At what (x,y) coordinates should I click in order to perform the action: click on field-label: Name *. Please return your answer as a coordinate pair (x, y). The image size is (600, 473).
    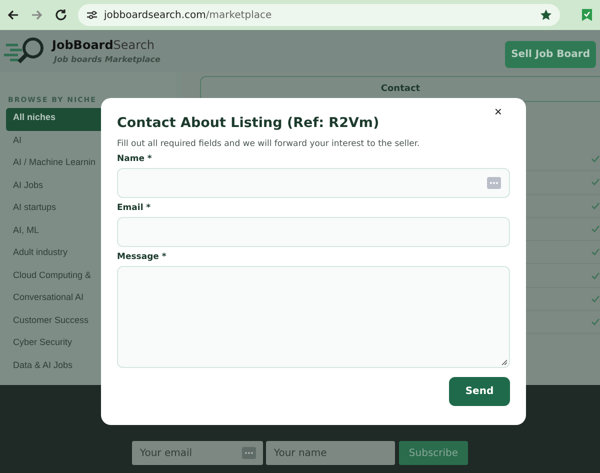
    Looking at the image, I should click on (135, 159).